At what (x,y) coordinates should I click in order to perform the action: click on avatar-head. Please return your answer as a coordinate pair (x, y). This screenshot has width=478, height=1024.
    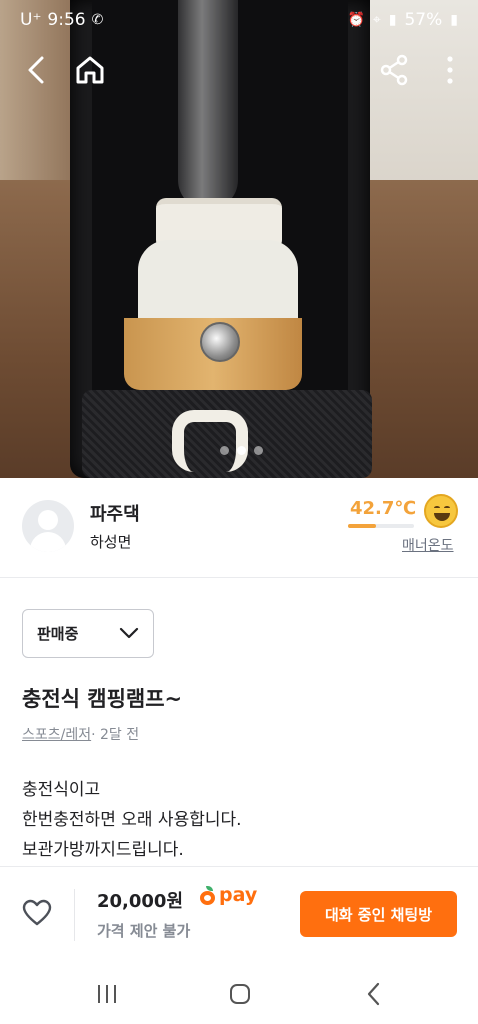
    Looking at the image, I should click on (48, 520).